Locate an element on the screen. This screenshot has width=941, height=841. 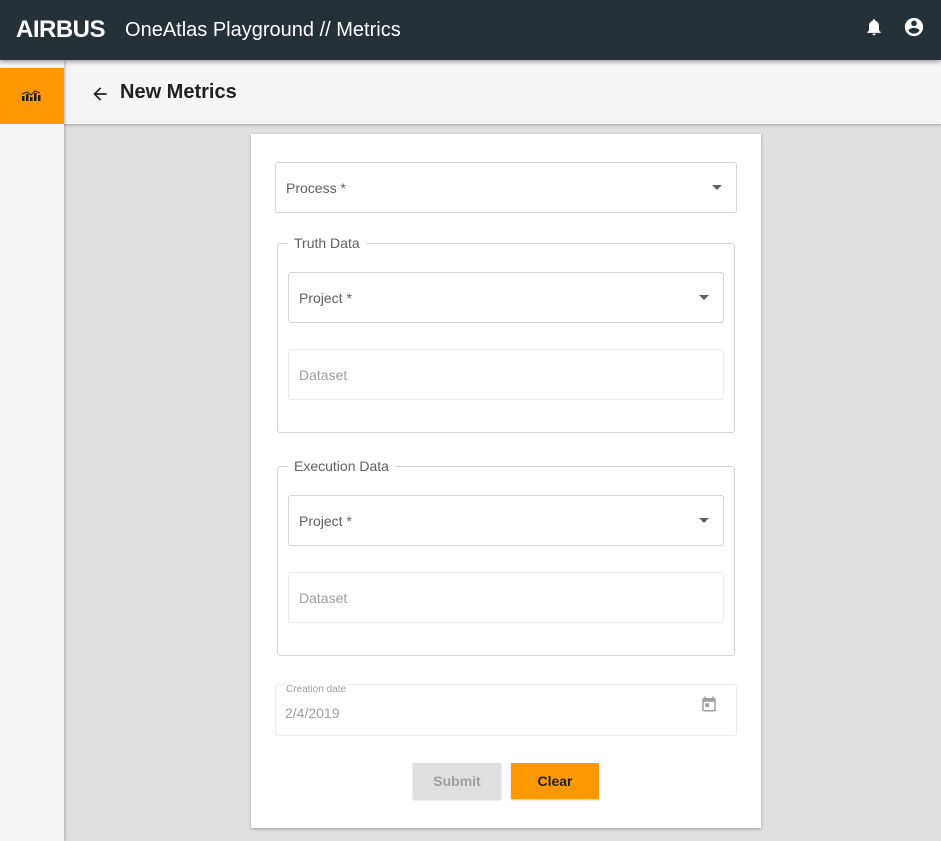
metrics-chart-icon is located at coordinates (31, 95).